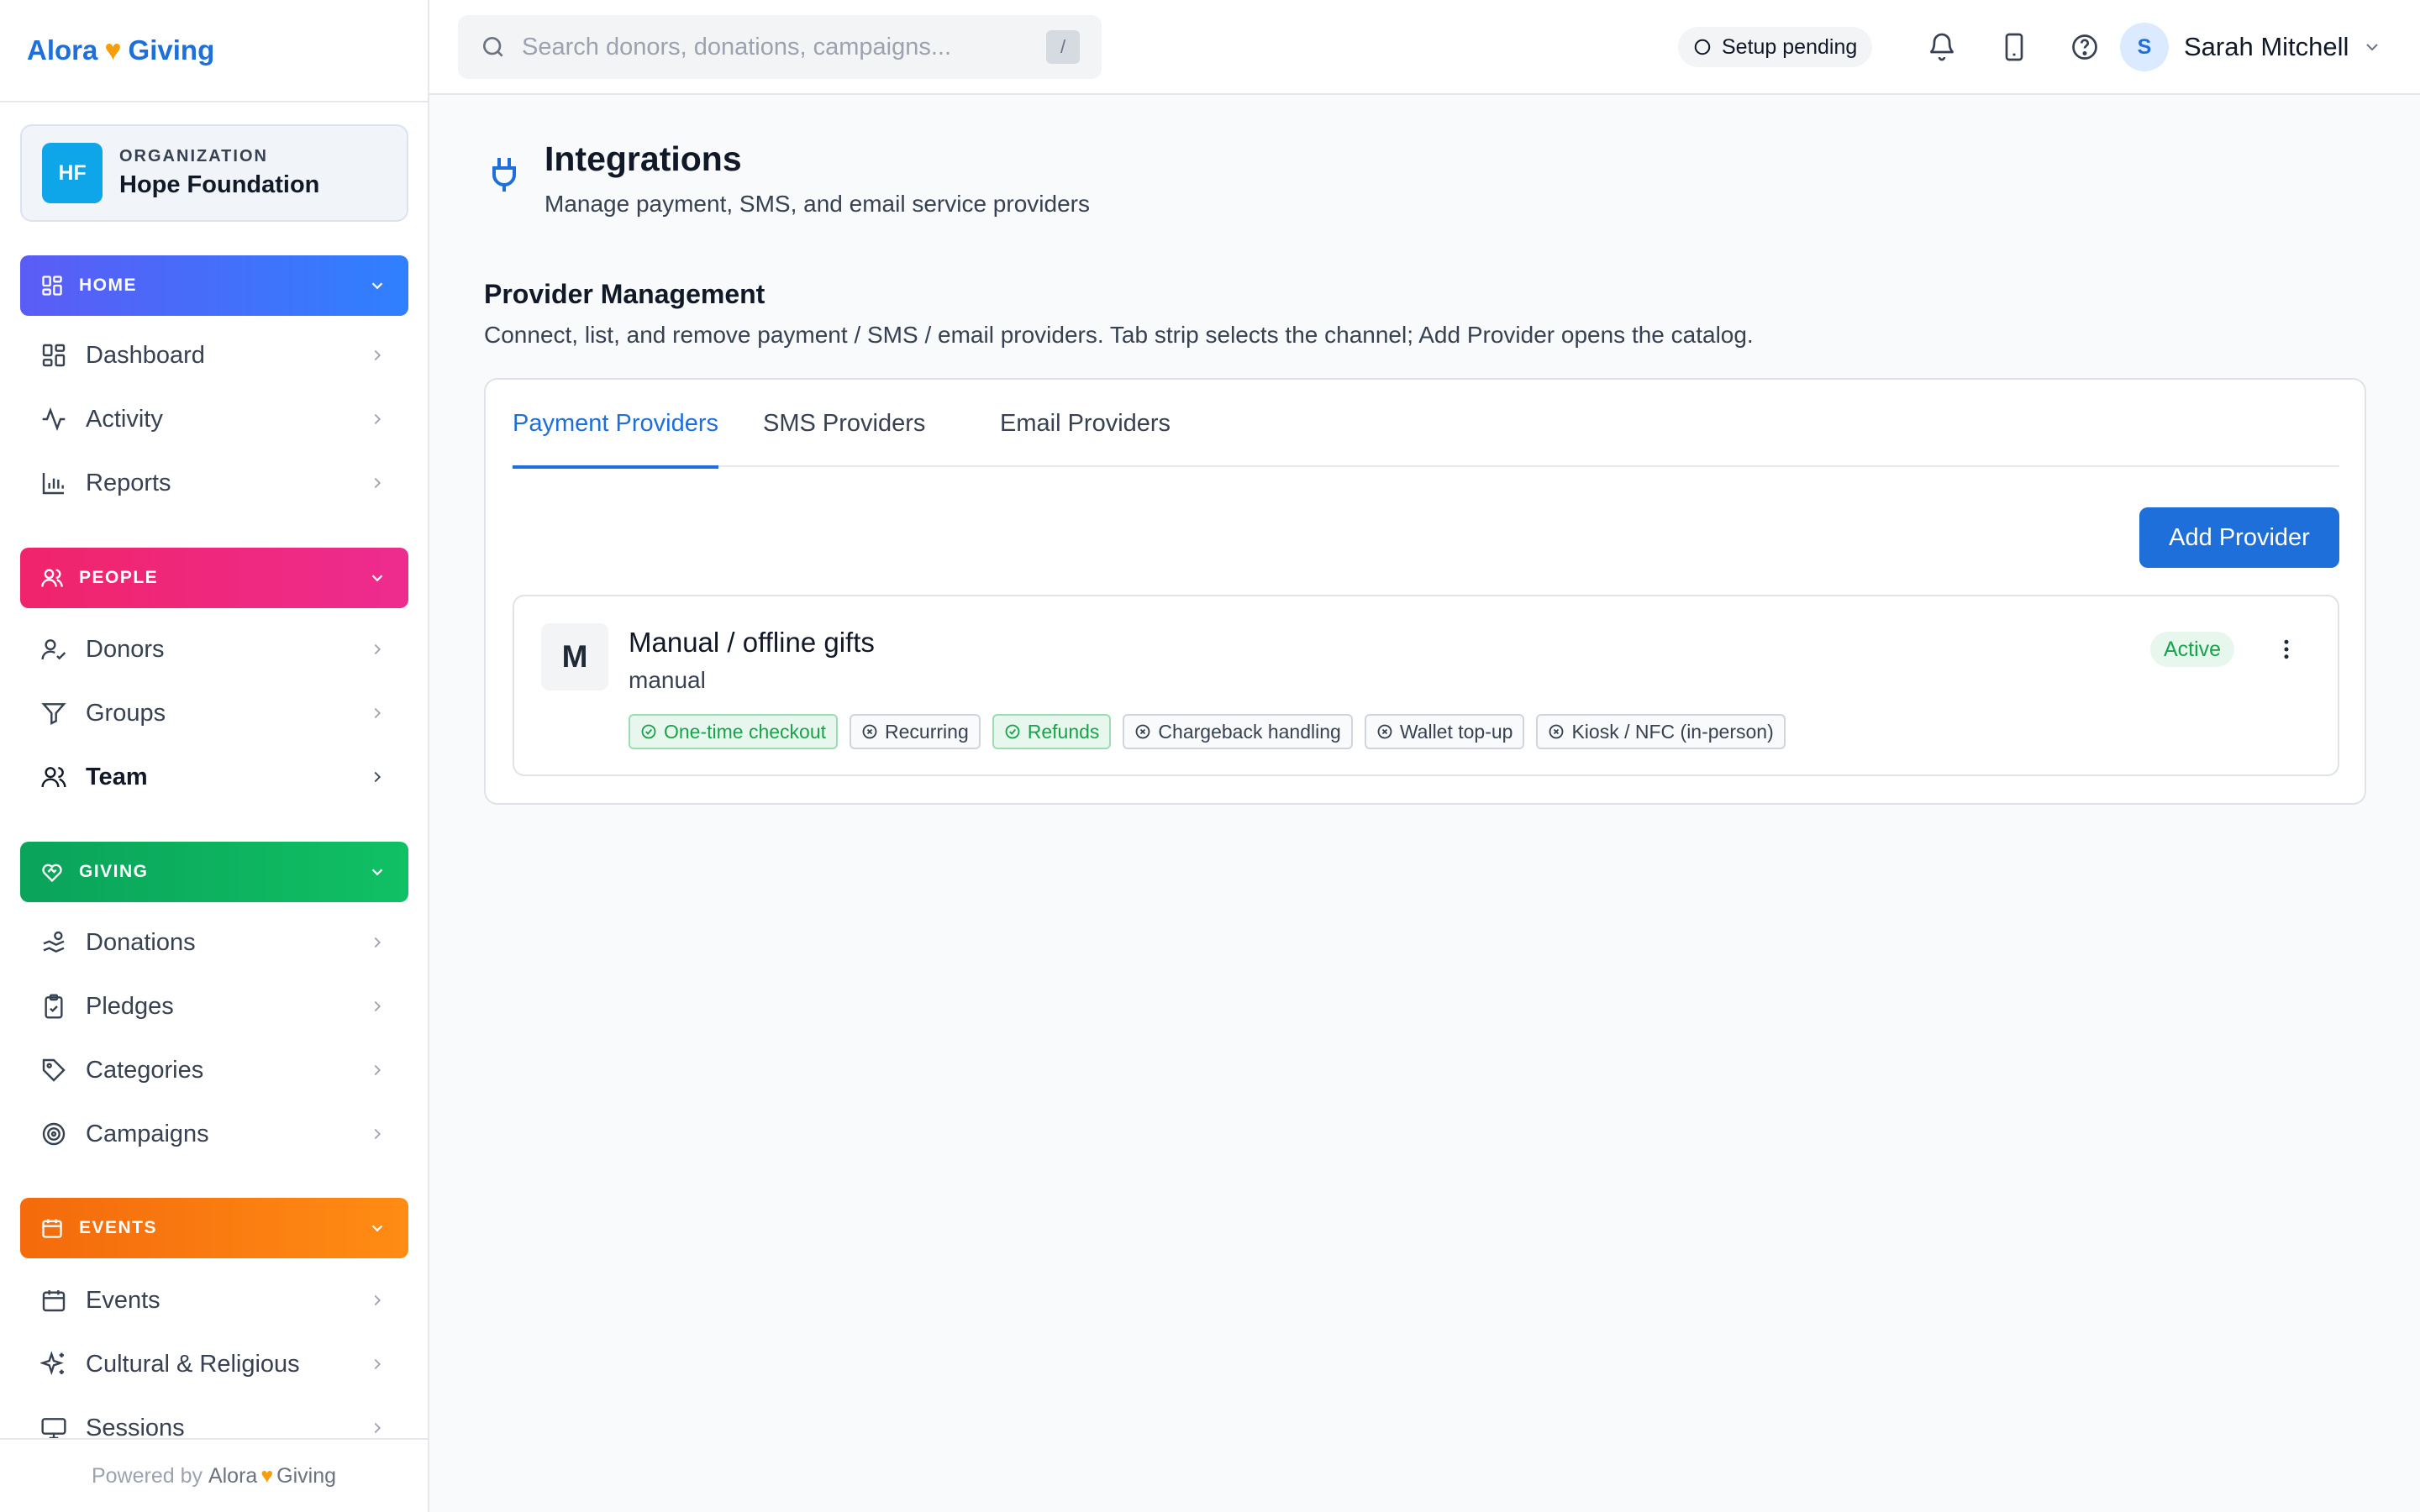  I want to click on sidebar-item-team: Team, so click(214, 777).